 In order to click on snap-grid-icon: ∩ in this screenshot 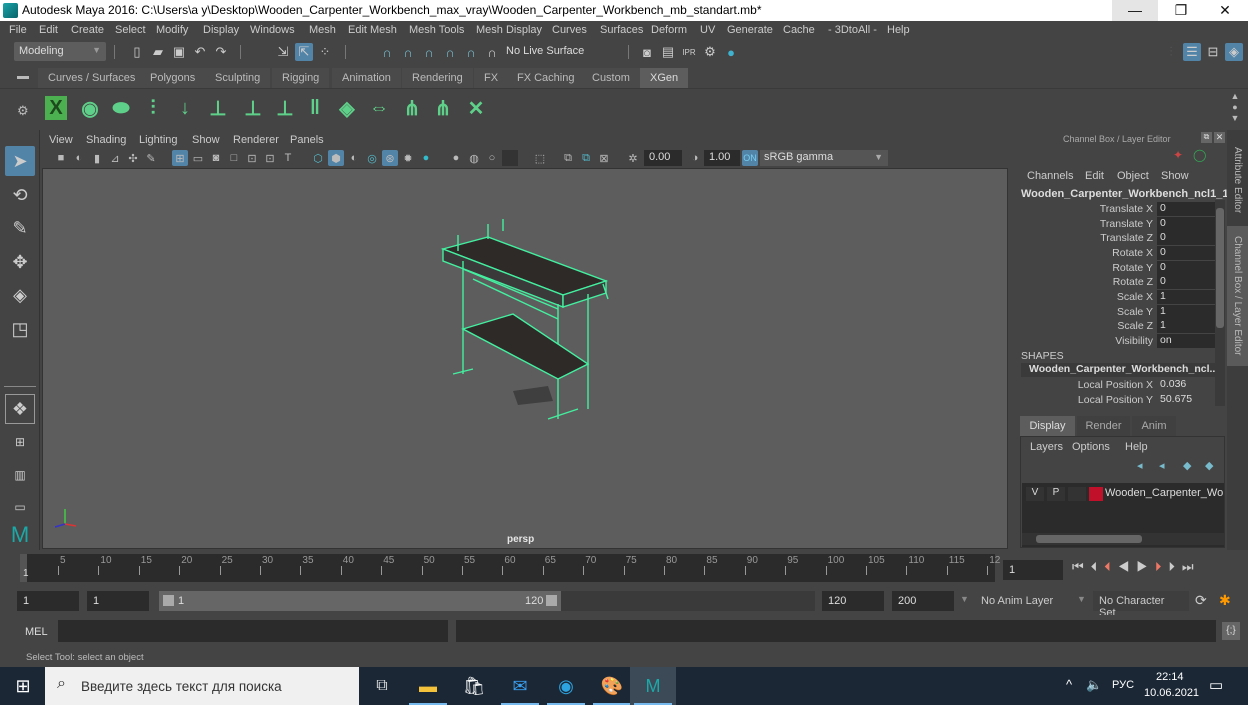, I will do `click(387, 52)`.